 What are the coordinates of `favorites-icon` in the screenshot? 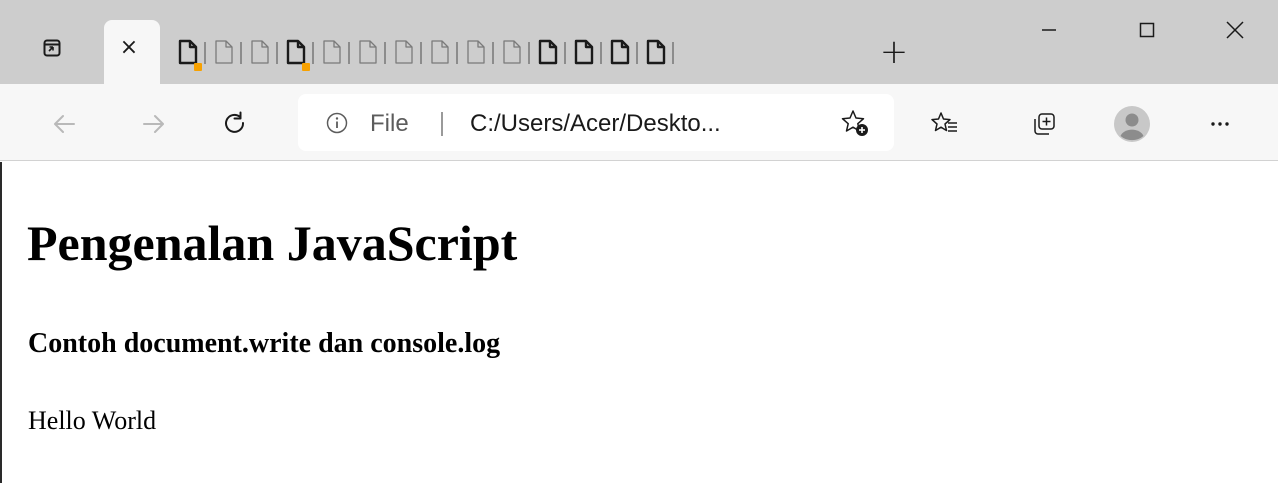 It's located at (944, 122).